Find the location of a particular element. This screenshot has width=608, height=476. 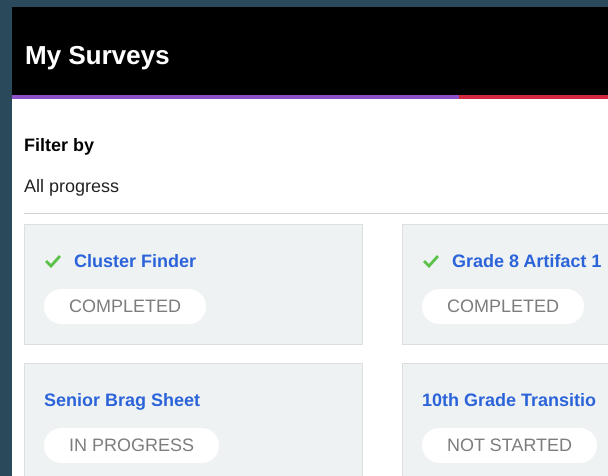

survey-card: Cluster Finder COMPLETED is located at coordinates (193, 284).